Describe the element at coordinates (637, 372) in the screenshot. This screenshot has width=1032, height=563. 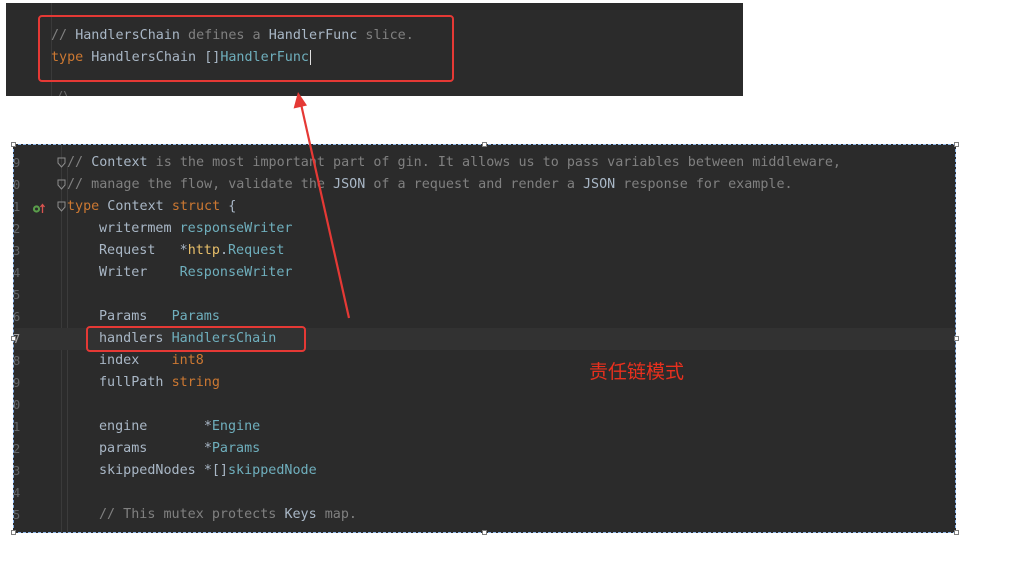
I see `annotation-label-chain-of-responsibility: 责任链模式` at that location.